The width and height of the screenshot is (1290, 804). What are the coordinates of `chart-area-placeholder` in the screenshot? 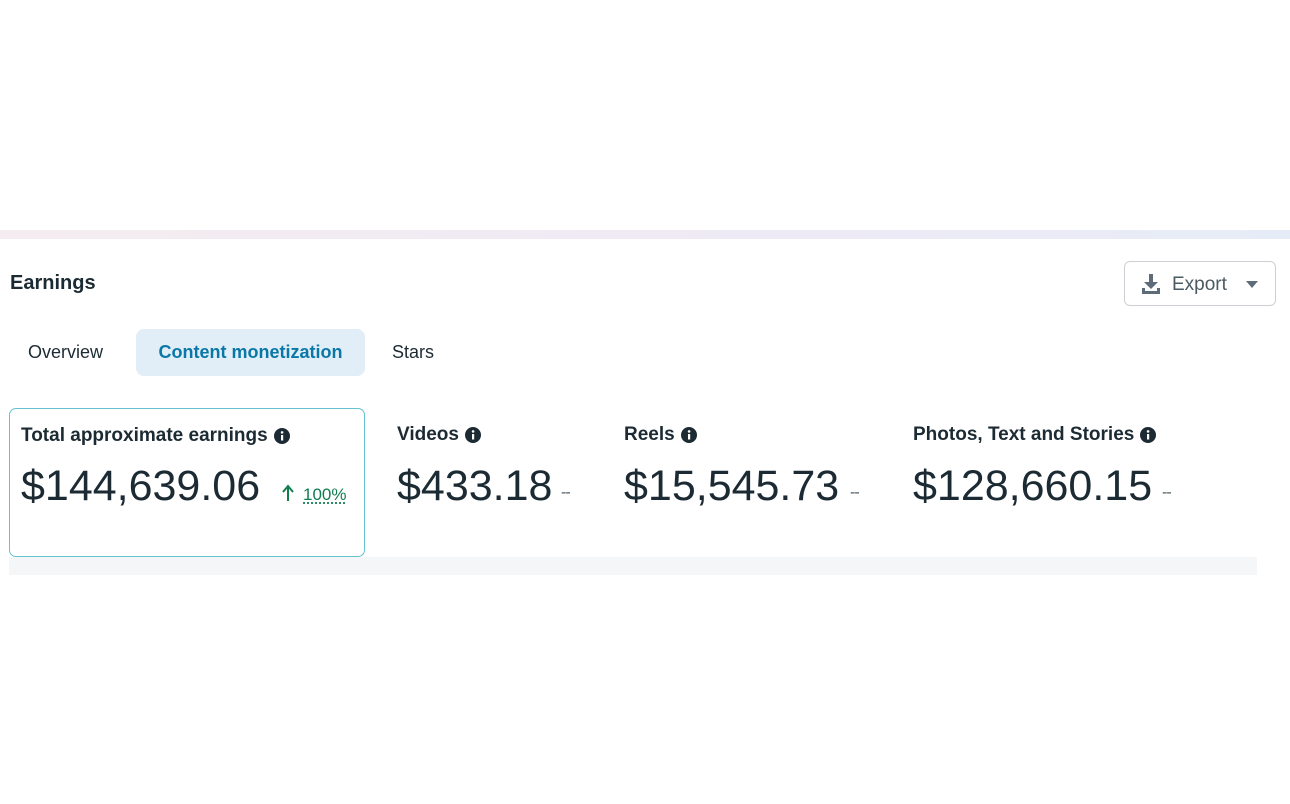 It's located at (633, 566).